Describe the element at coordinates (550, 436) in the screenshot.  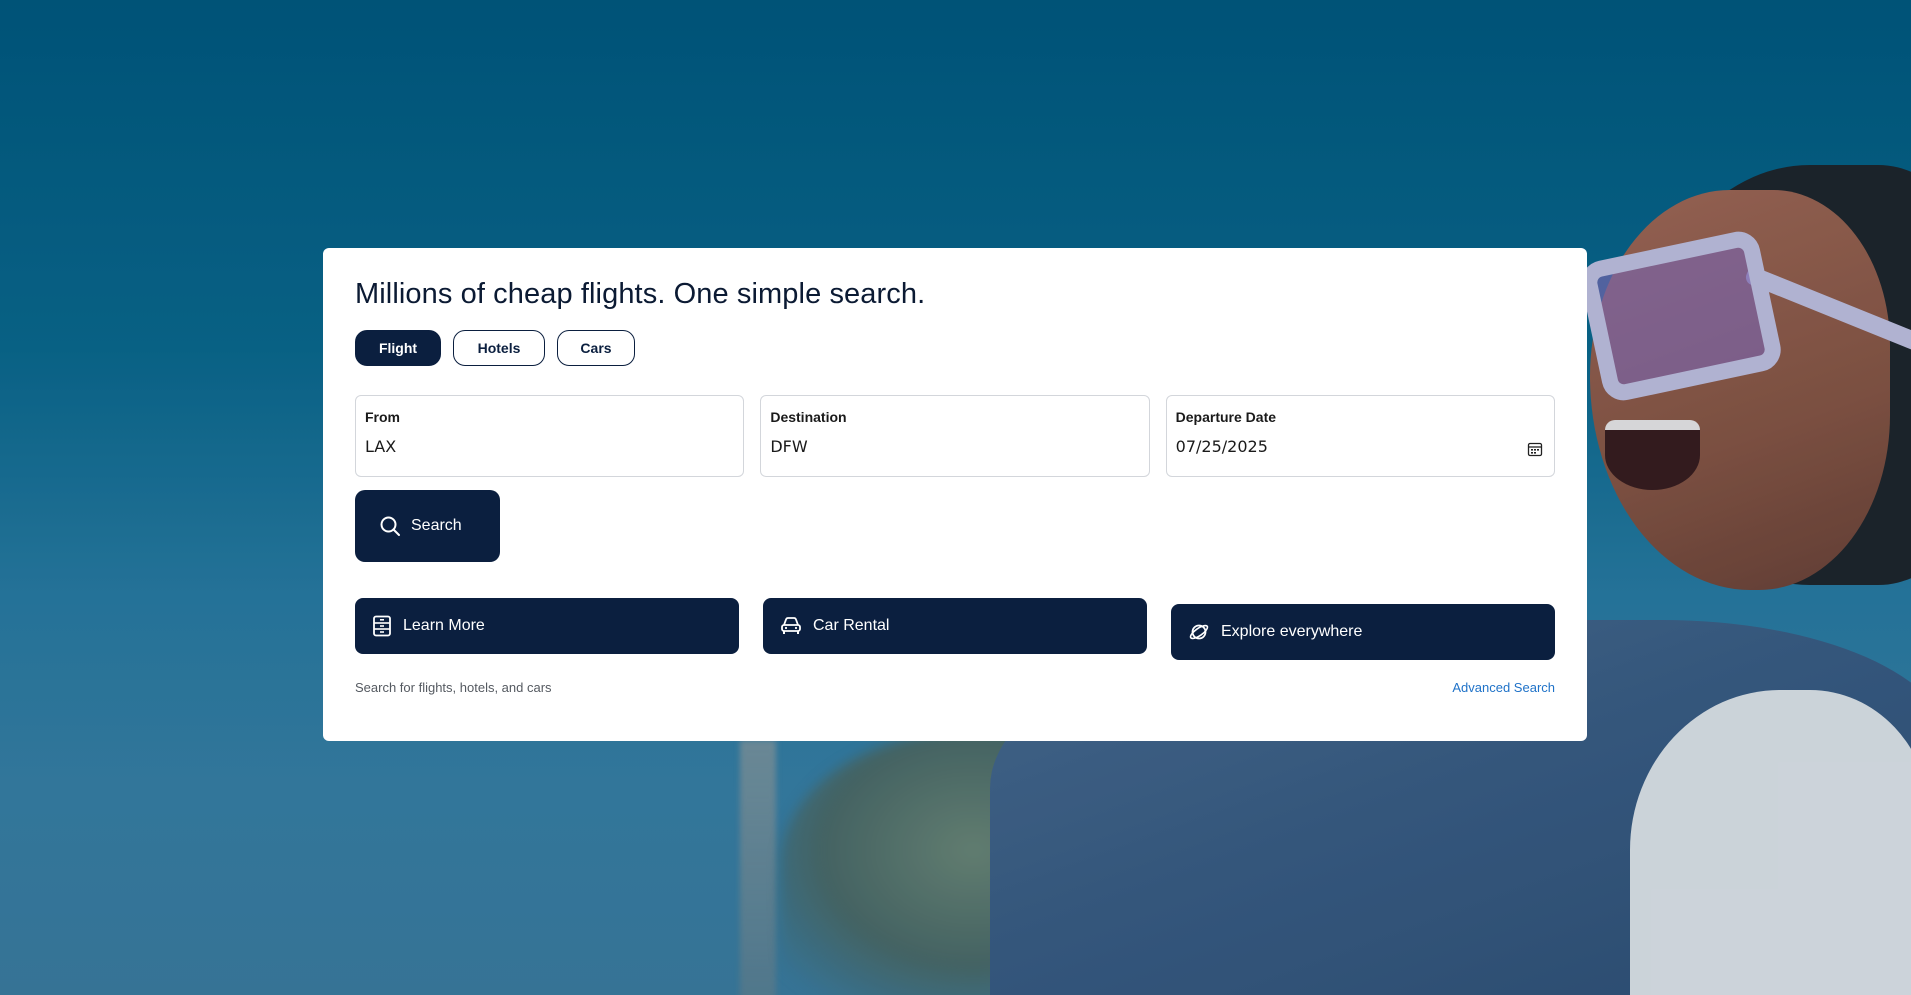
I see `from-field: From LAX` at that location.